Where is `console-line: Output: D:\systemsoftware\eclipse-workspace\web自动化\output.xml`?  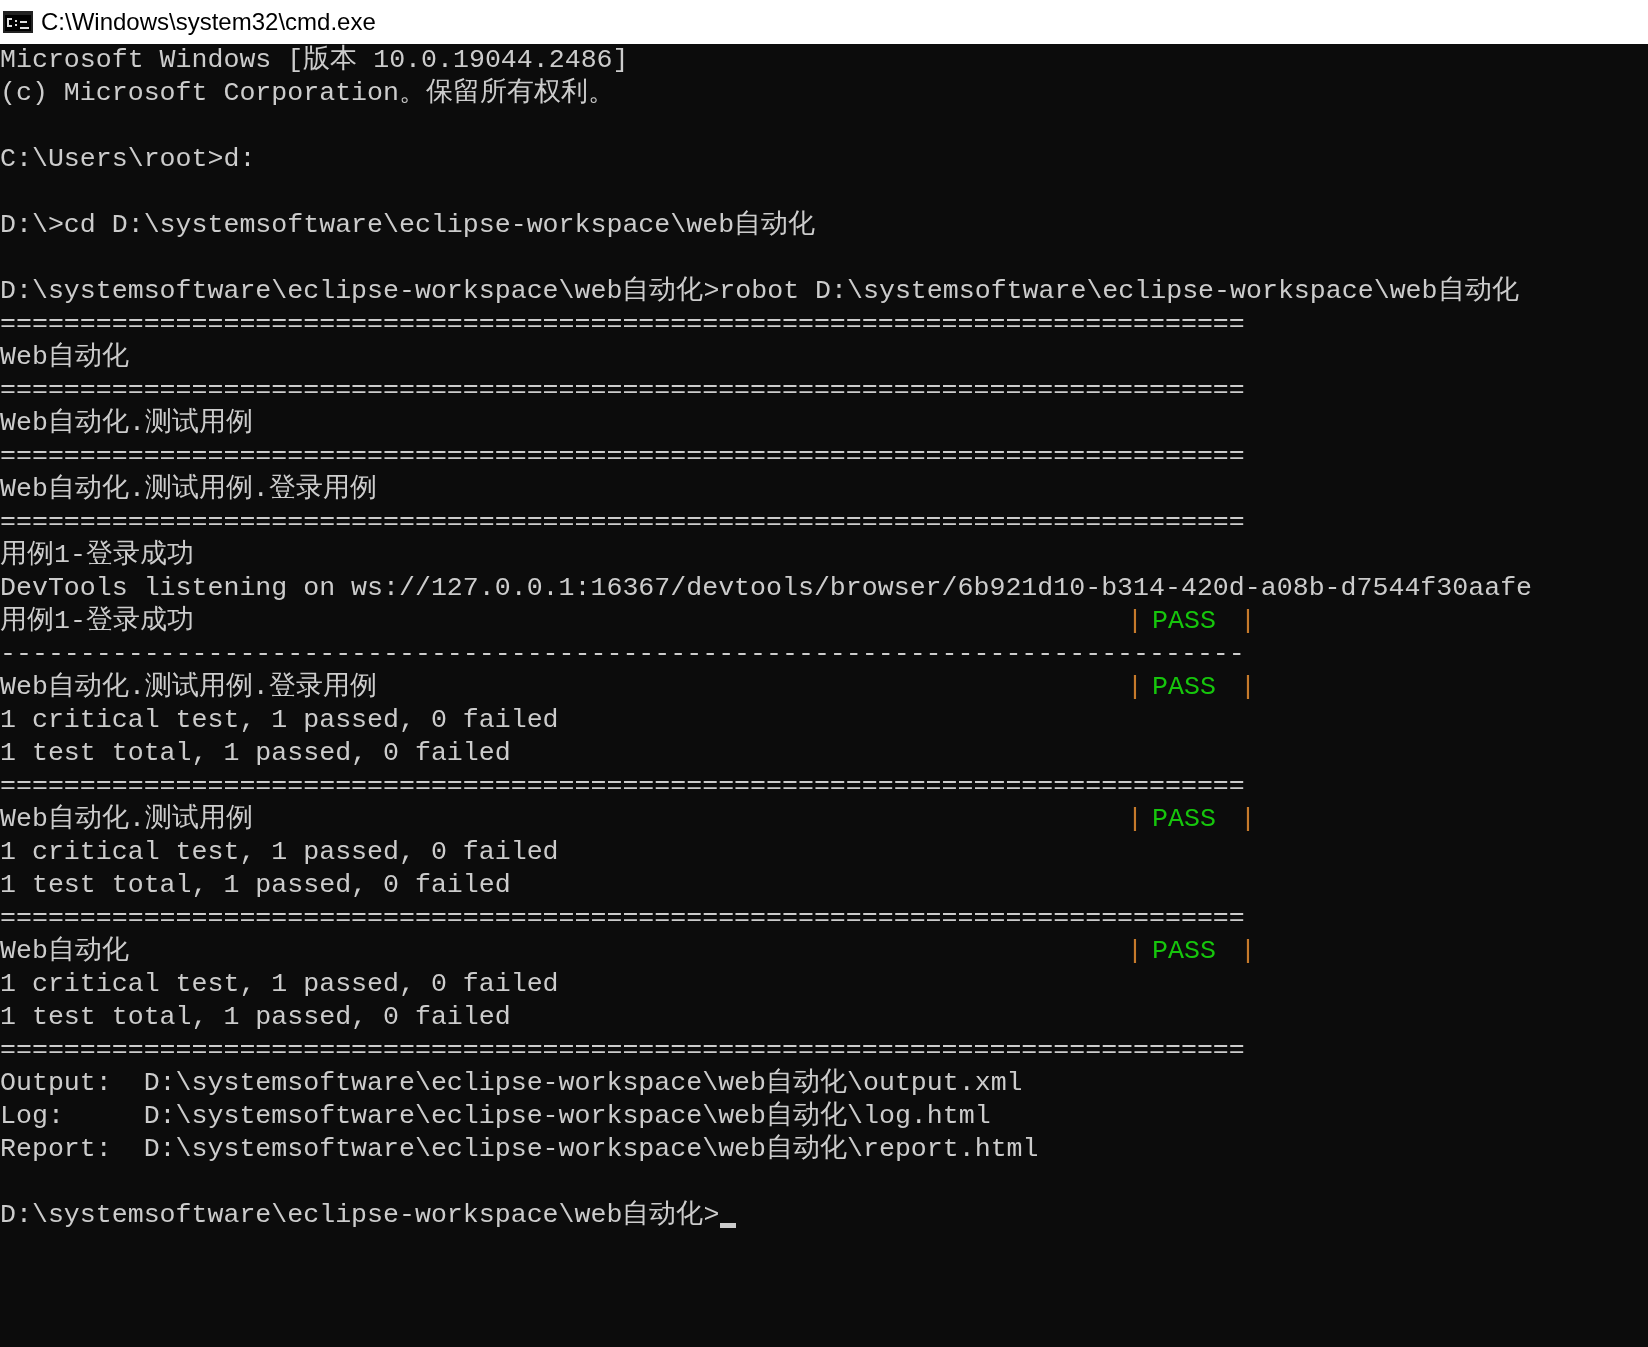
console-line: Output: D:\systemsoftware\eclipse-workspace\web自动化\output.xml is located at coordinates (511, 1083).